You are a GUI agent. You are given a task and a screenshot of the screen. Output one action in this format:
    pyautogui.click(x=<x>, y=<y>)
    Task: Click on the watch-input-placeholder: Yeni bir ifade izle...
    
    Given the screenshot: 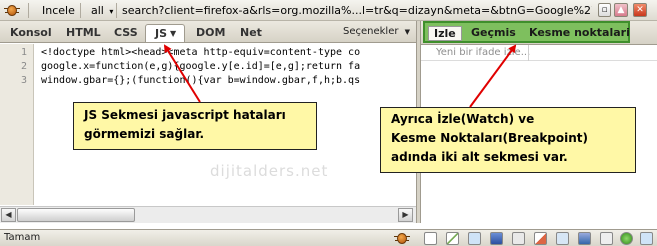 What is the action you would take?
    pyautogui.click(x=483, y=52)
    